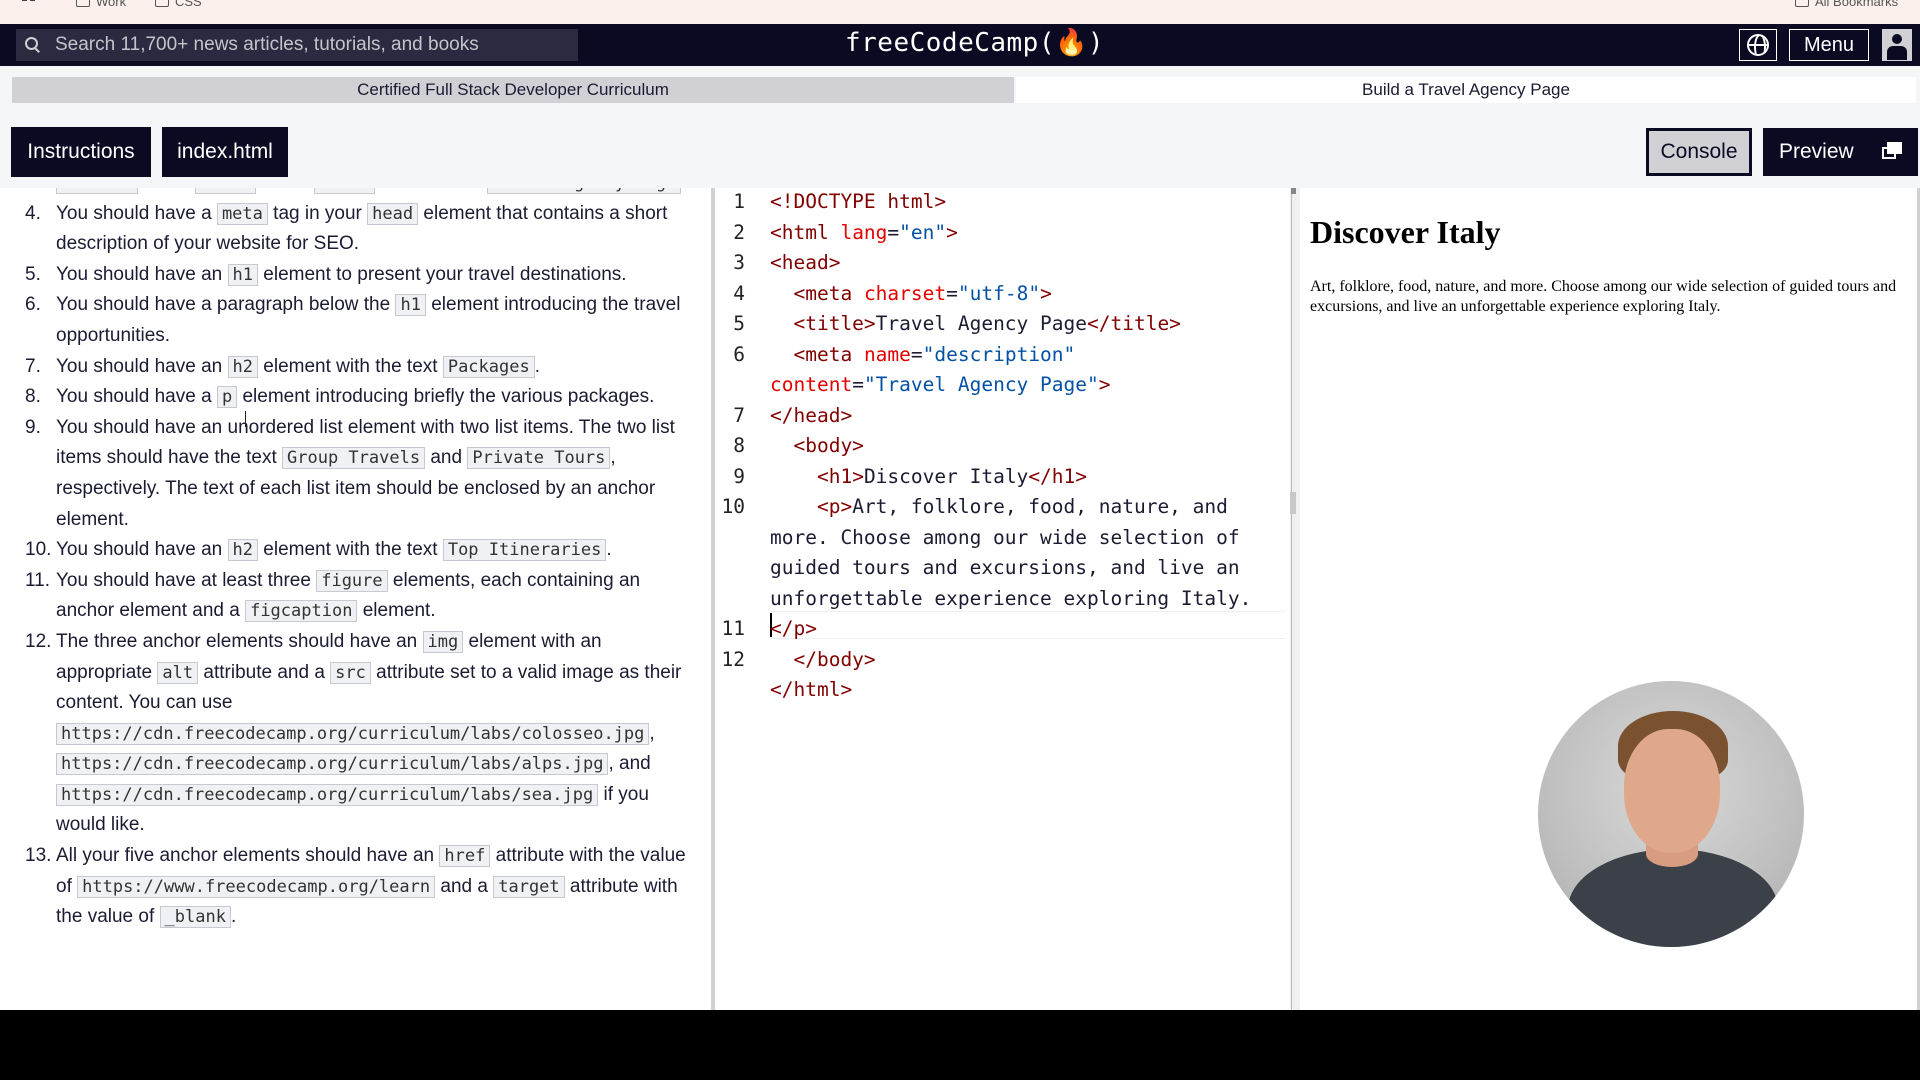  Describe the element at coordinates (739, 476) in the screenshot. I see `line-number: 9` at that location.